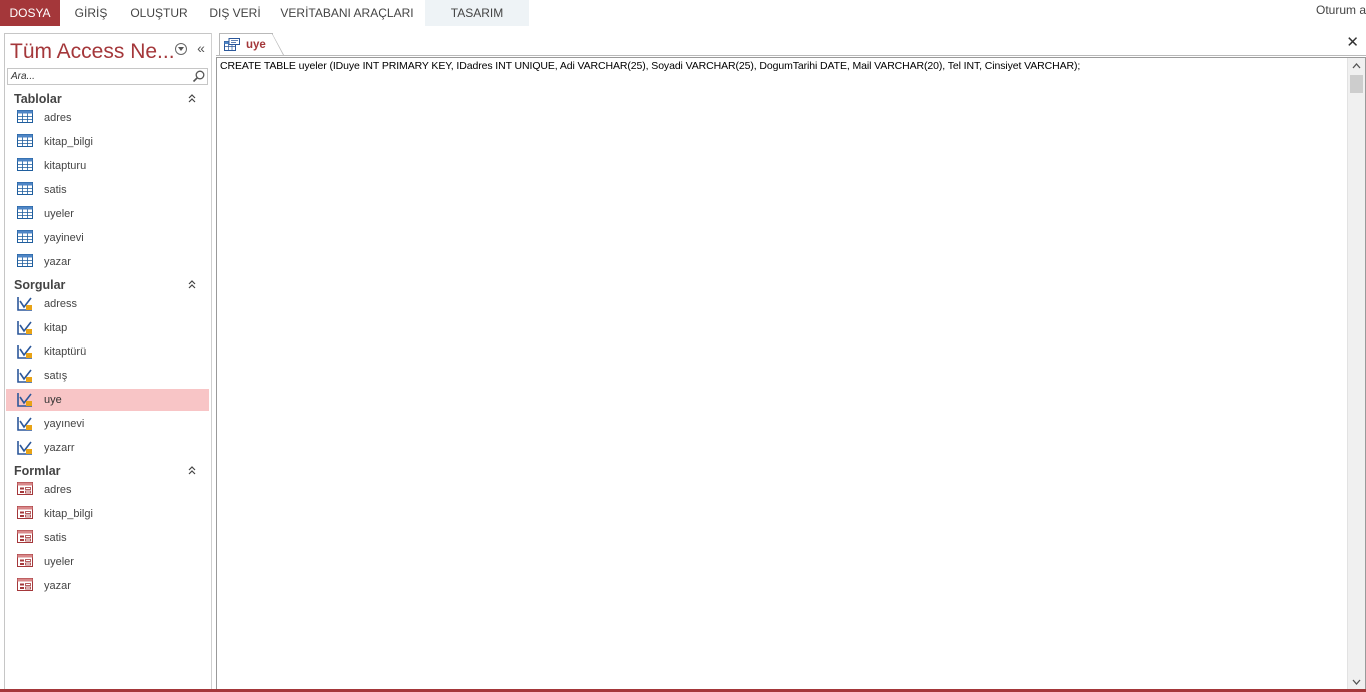 Image resolution: width=1366 pixels, height=692 pixels. I want to click on nav-item-table-yayinevi: yayinevi, so click(107, 238).